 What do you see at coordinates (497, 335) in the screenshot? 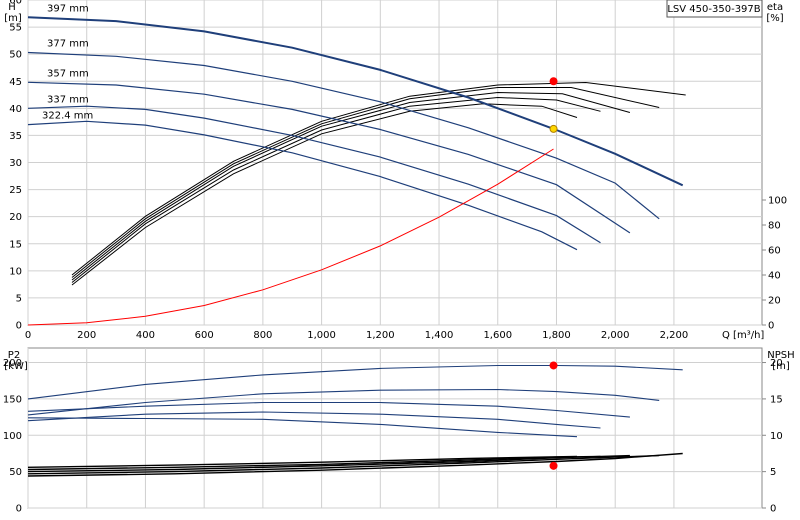
I see `top-x-tick-label: 1,600` at bounding box center [497, 335].